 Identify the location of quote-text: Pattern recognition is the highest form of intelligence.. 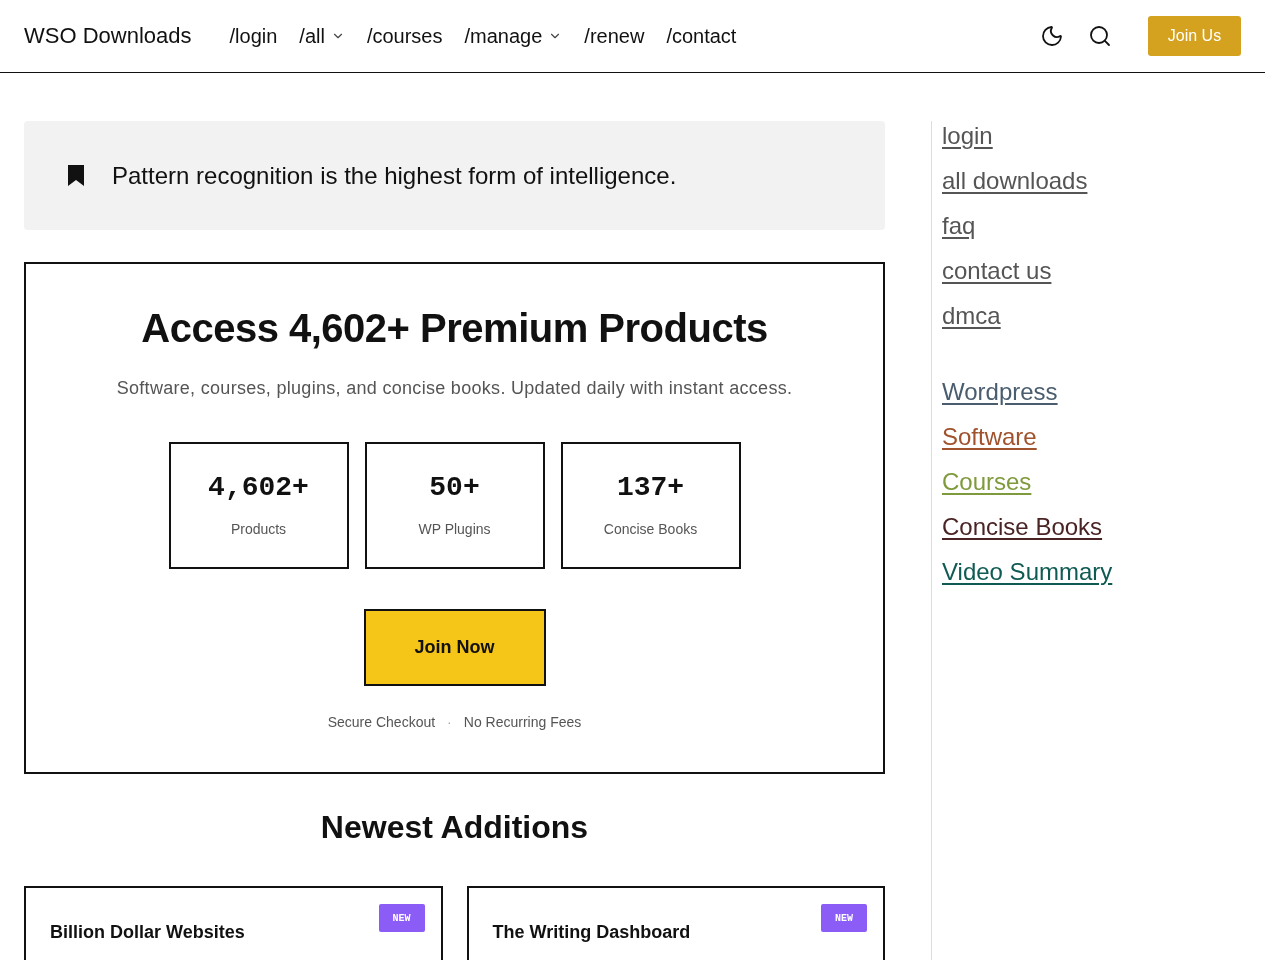
(394, 175).